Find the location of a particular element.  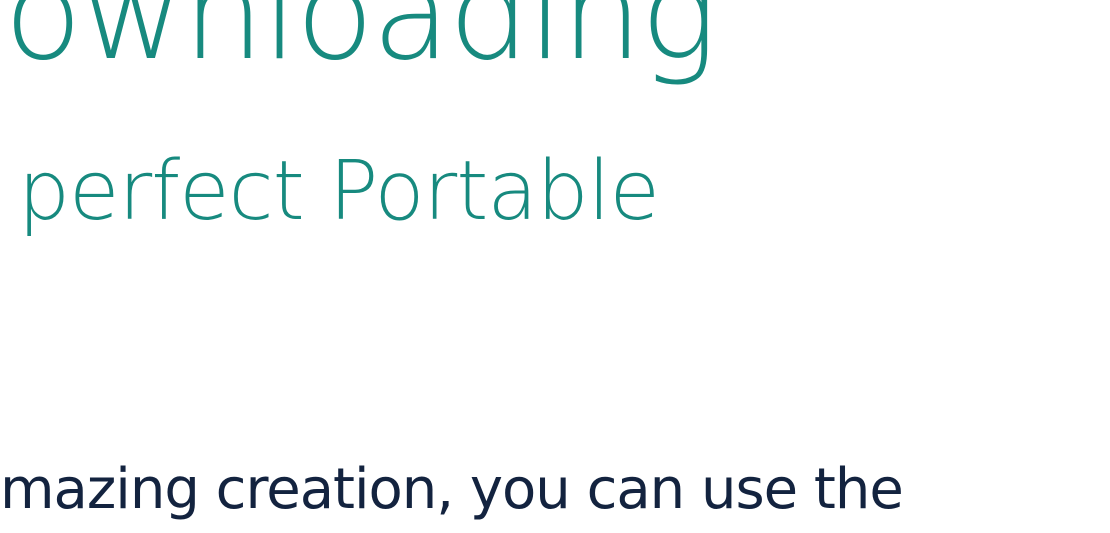

body-paragraph: mazing creation, you can use the is located at coordinates (452, 489).